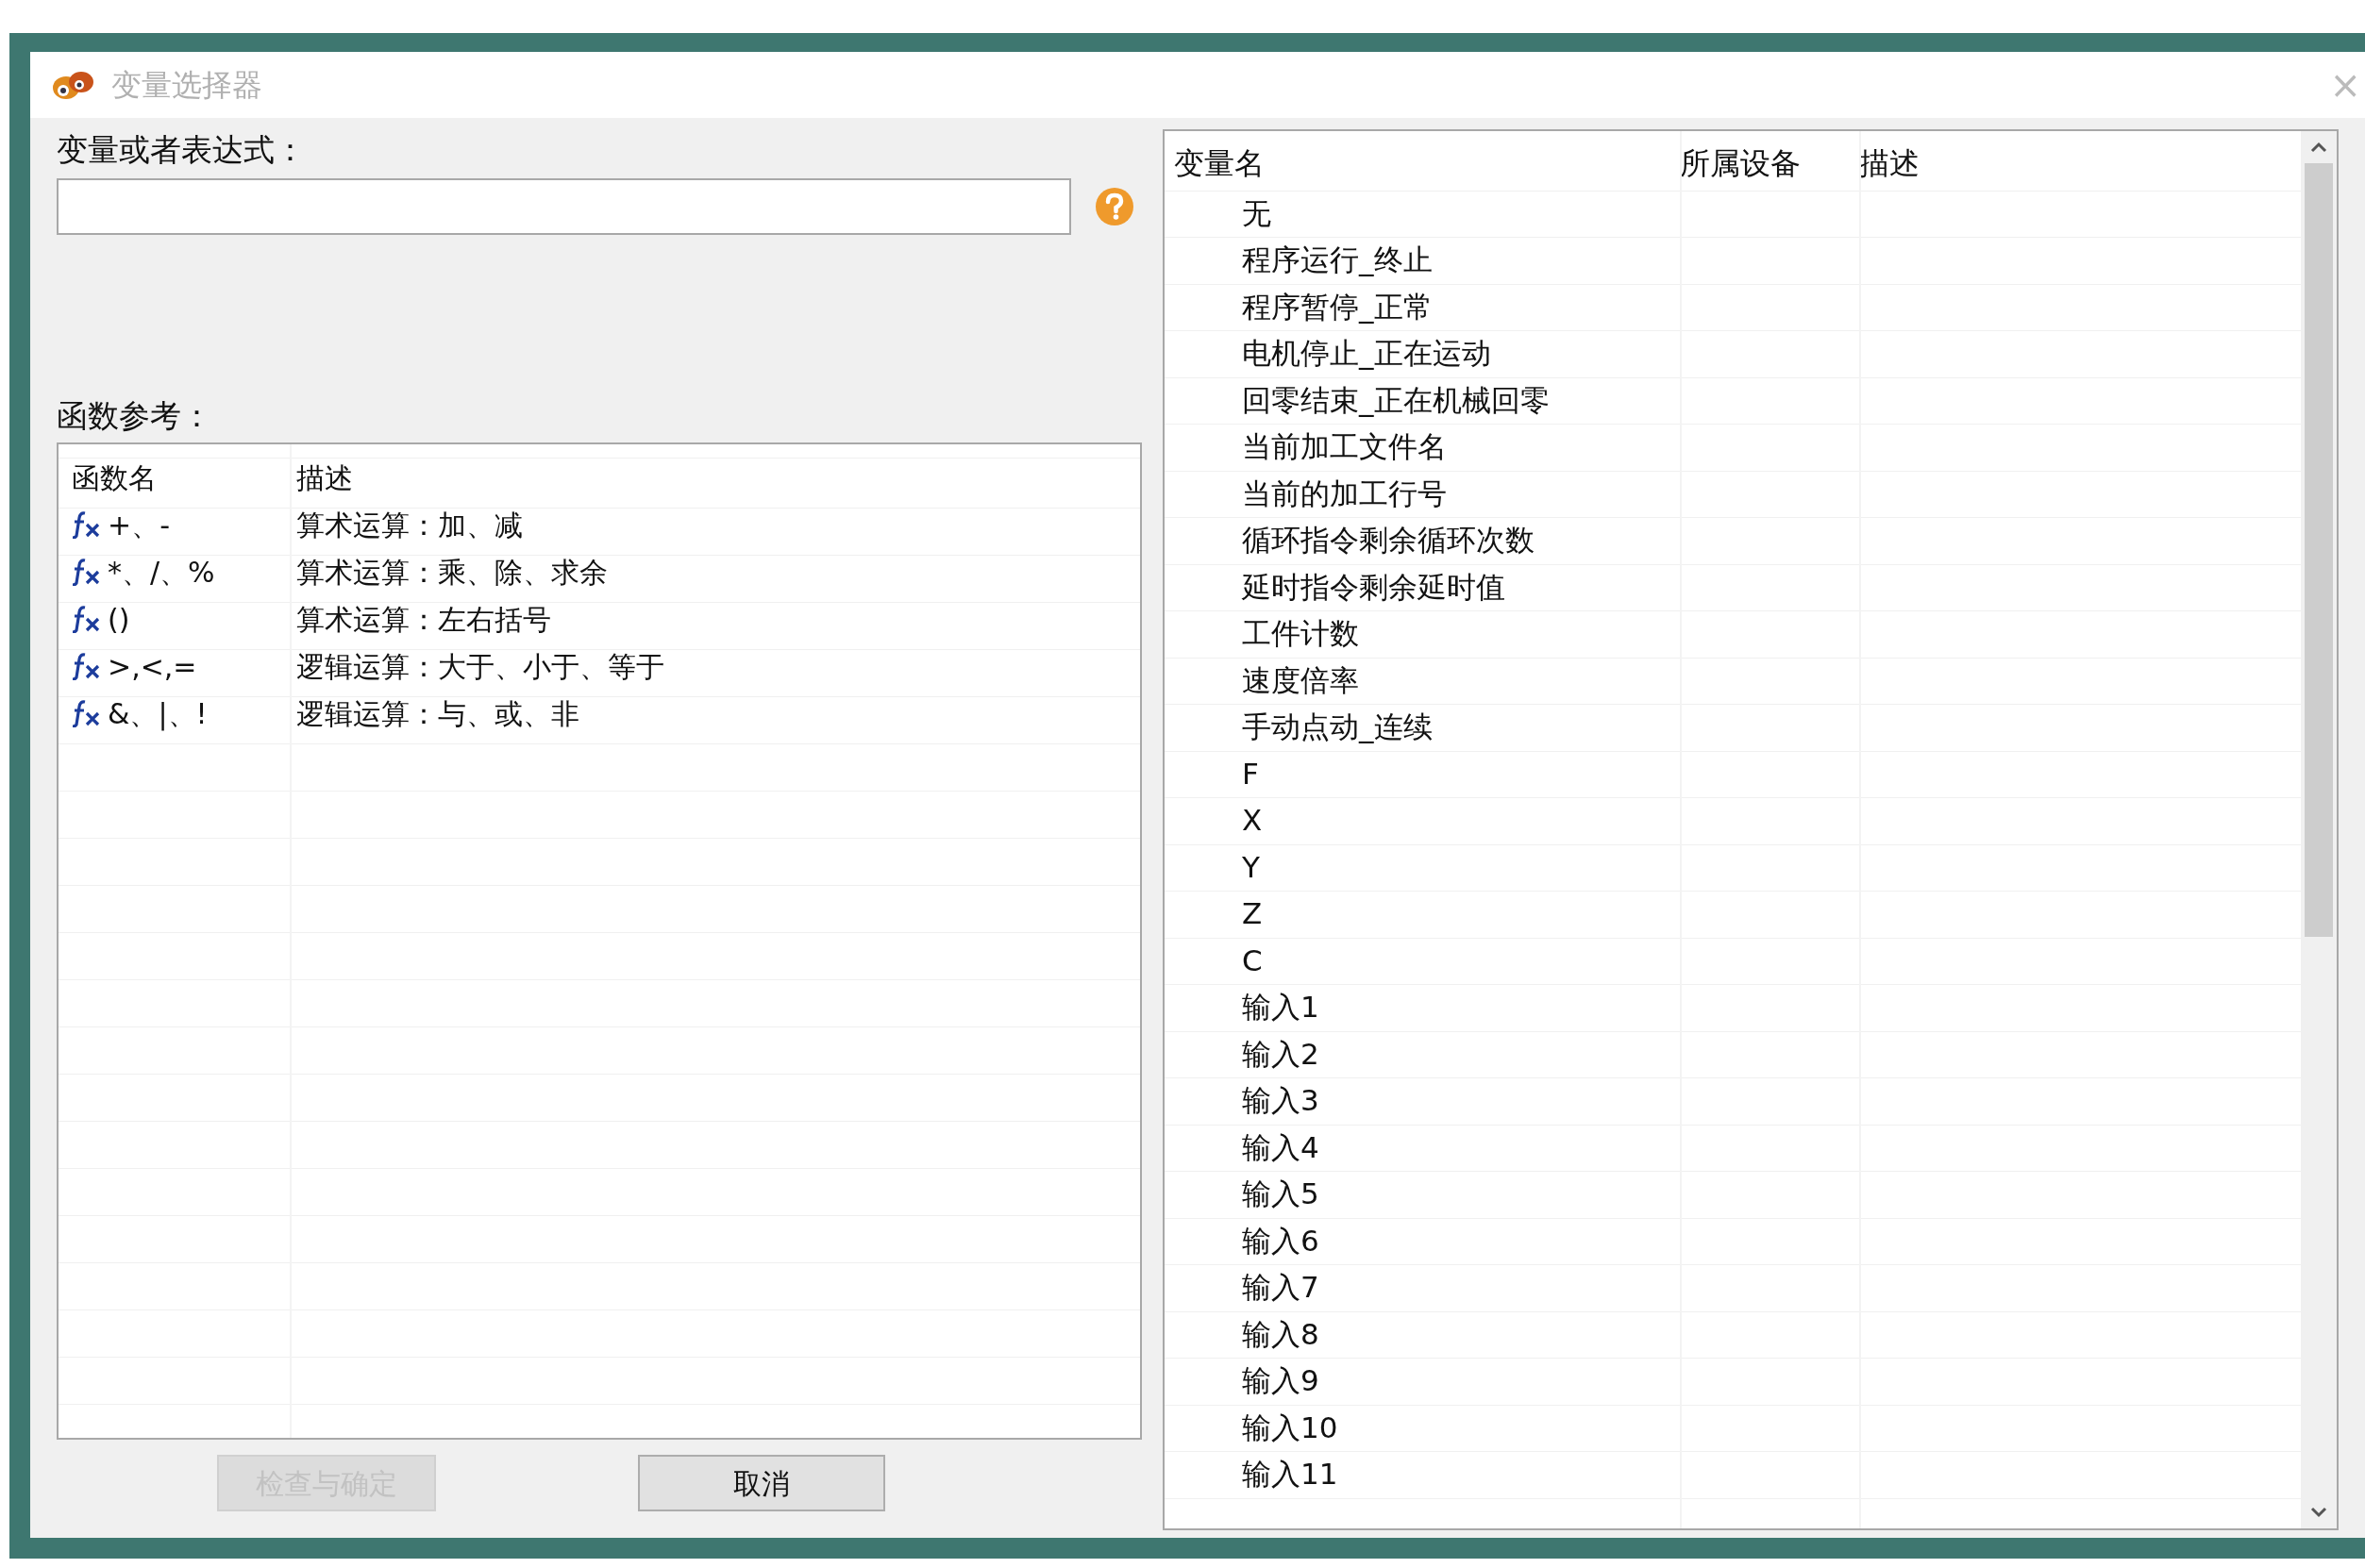 The height and width of the screenshot is (1568, 2365). What do you see at coordinates (1290, 1427) in the screenshot?
I see `variable-name: 输入10` at bounding box center [1290, 1427].